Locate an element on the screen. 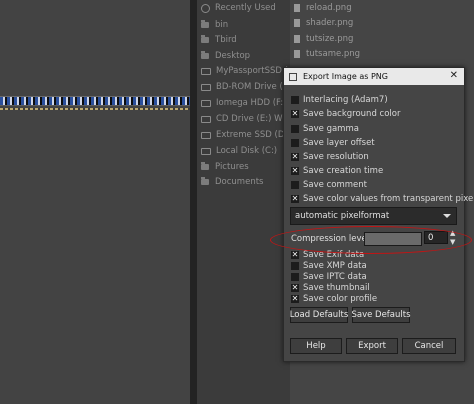  chevron-down-icon is located at coordinates (447, 216).